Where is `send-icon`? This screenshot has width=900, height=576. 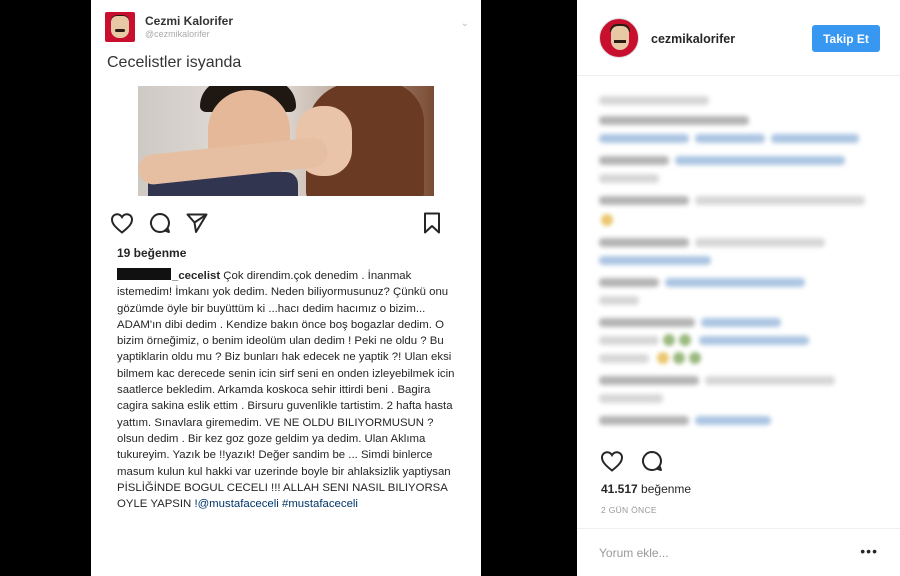 send-icon is located at coordinates (197, 223).